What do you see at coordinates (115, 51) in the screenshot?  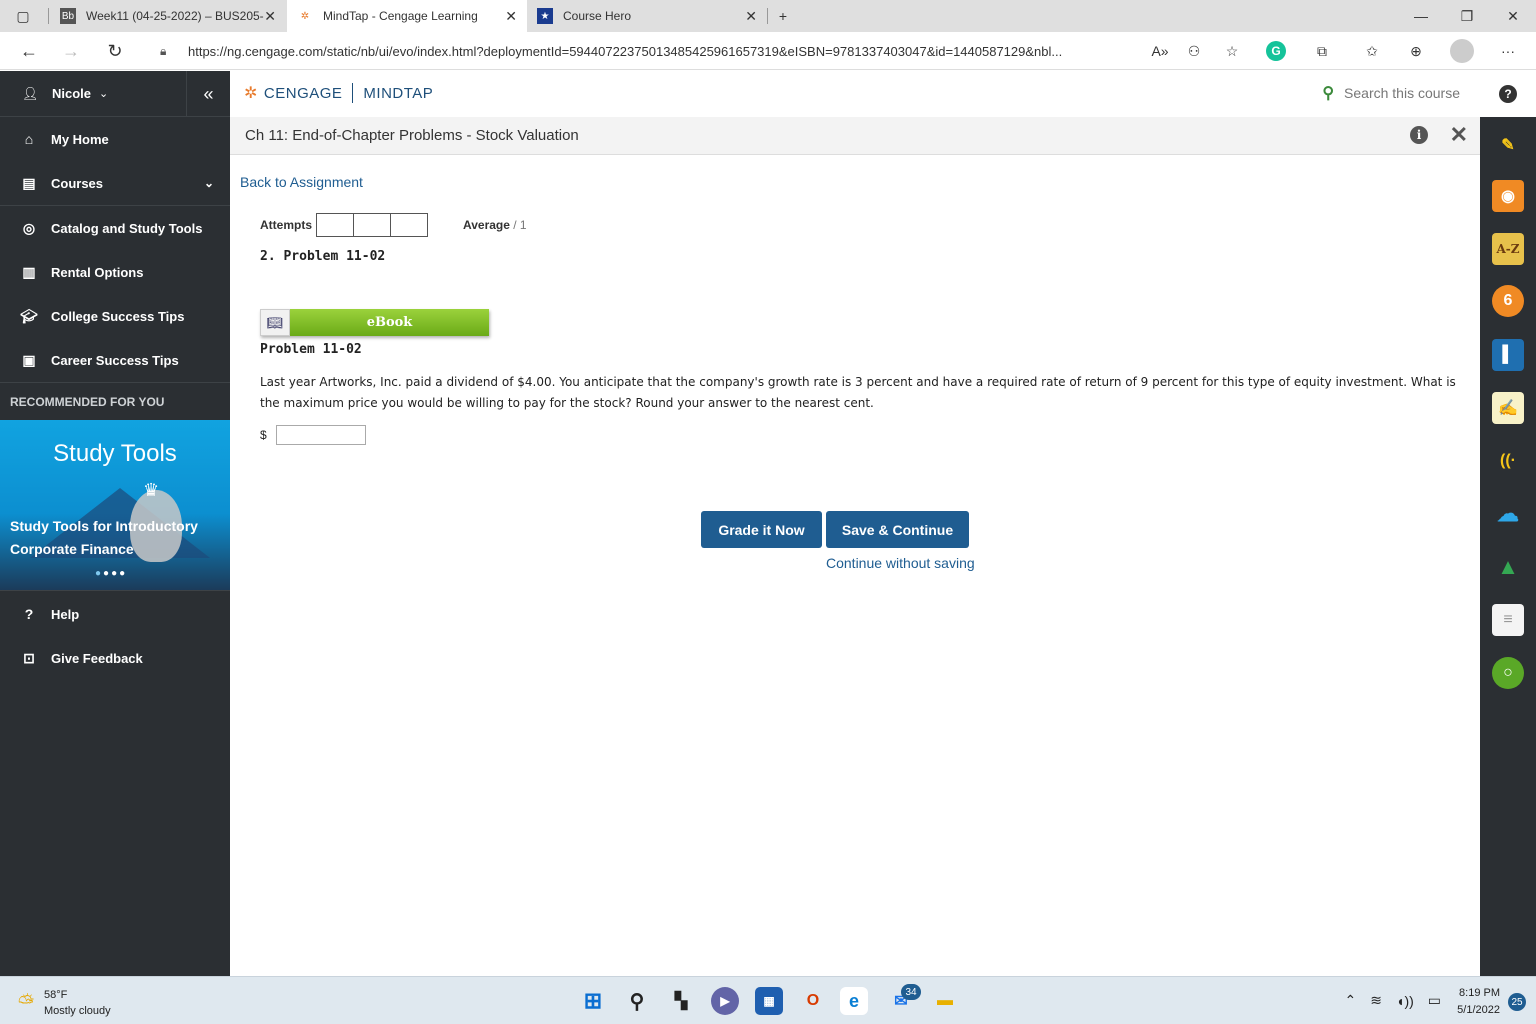 I see `refresh-icon: ↻` at bounding box center [115, 51].